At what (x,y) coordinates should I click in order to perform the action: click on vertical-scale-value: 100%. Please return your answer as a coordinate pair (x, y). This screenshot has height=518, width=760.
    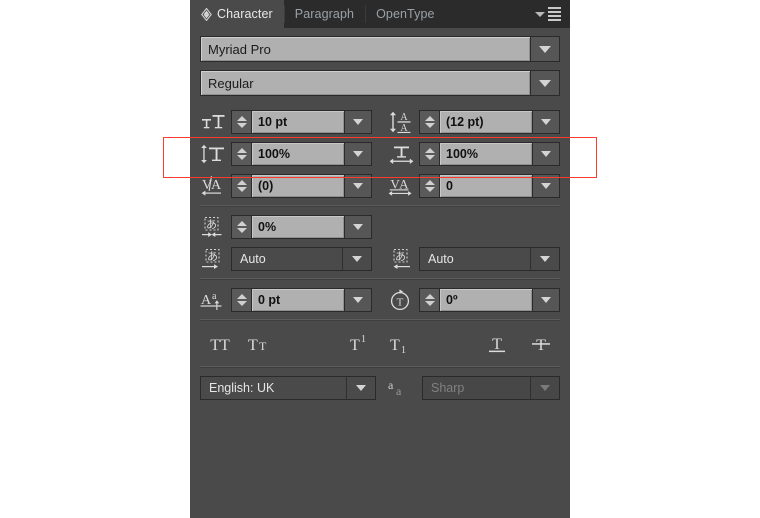
    Looking at the image, I should click on (298, 154).